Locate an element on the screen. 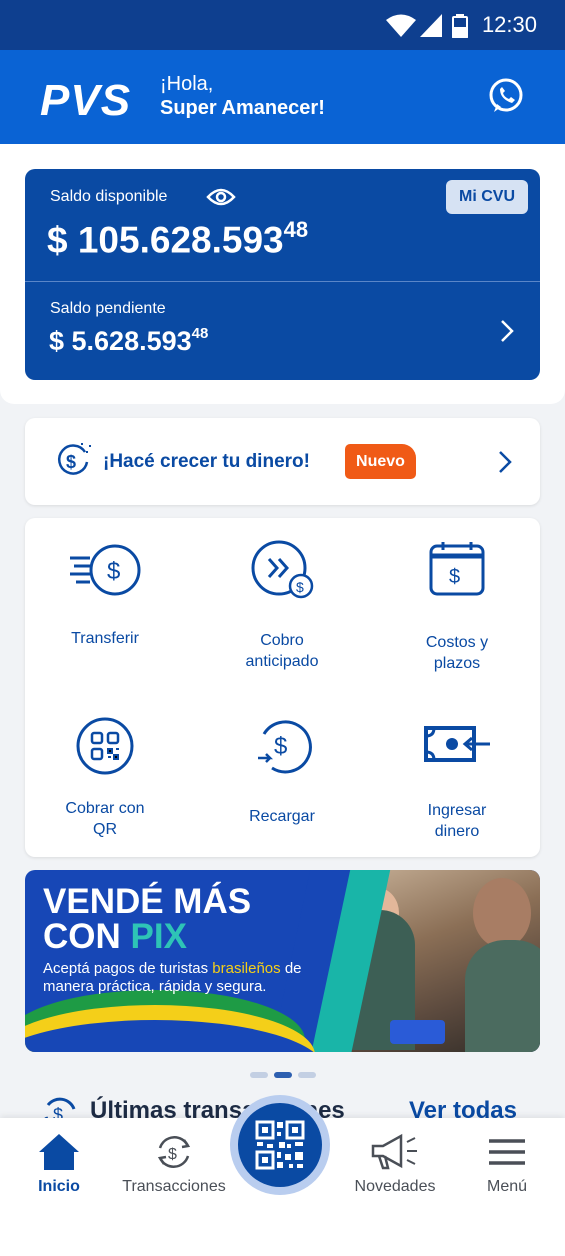 This screenshot has height=1256, width=565. nav-inicio: Inicio is located at coordinates (59, 1164).